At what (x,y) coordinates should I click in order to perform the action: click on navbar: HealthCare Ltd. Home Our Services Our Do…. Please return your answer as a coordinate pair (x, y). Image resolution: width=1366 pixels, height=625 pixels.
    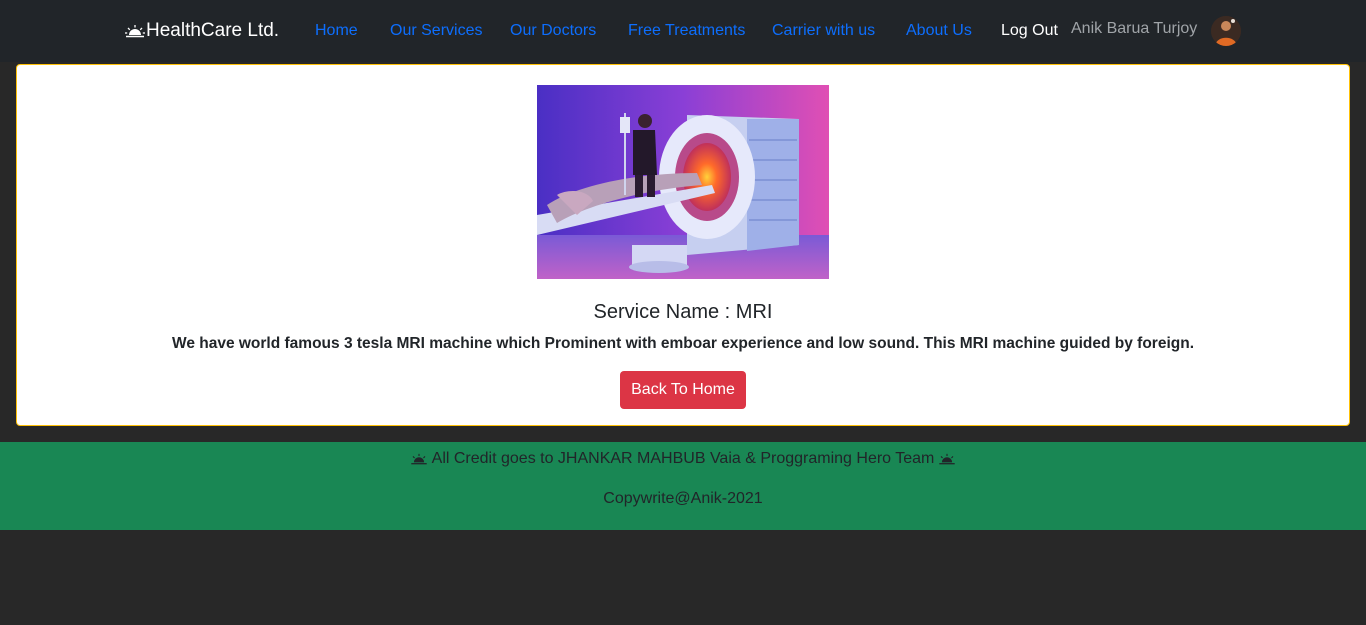
    Looking at the image, I should click on (683, 31).